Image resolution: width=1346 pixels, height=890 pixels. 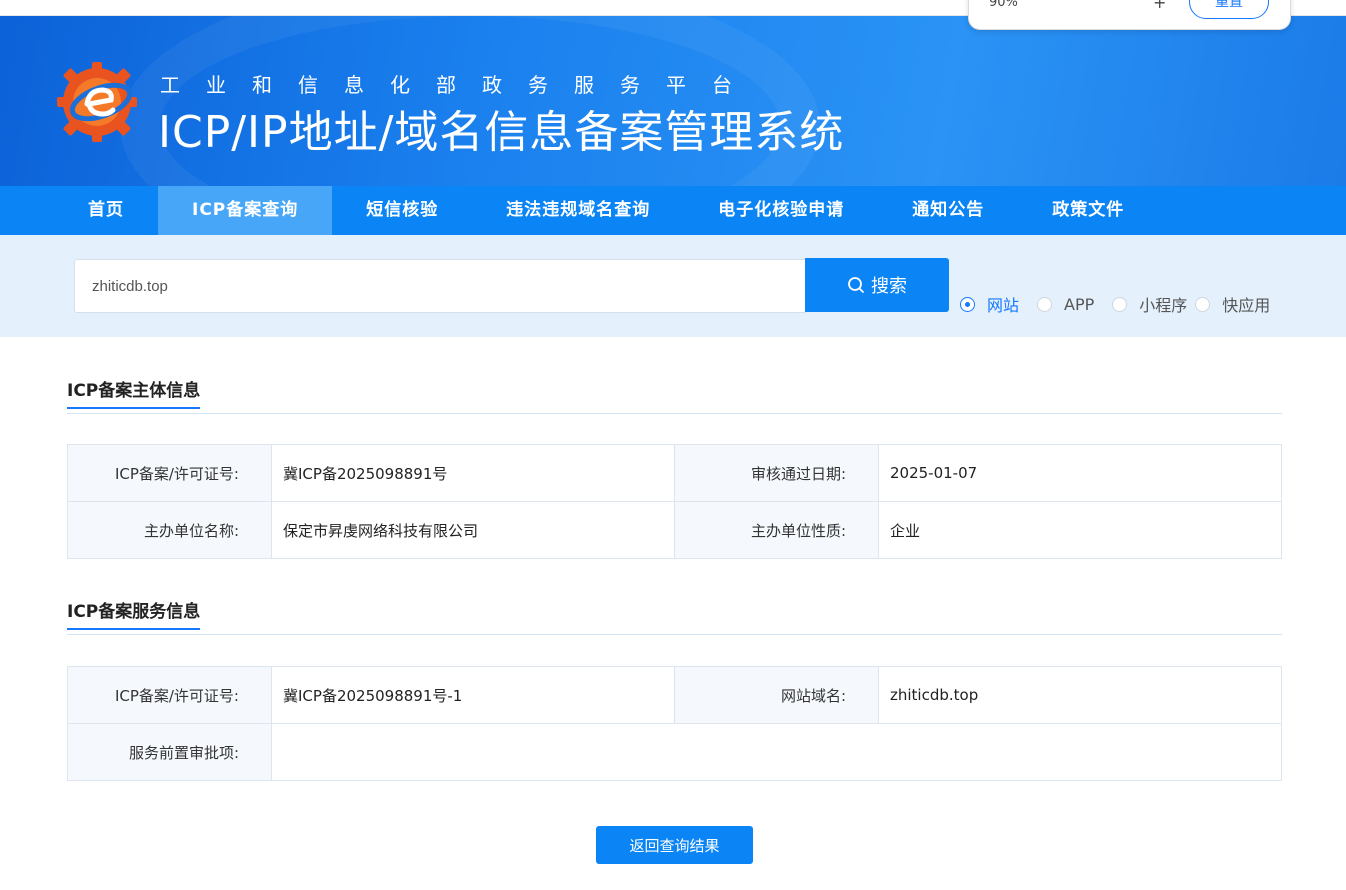 I want to click on zoom-popup: 90% + 重置, so click(x=1129, y=15).